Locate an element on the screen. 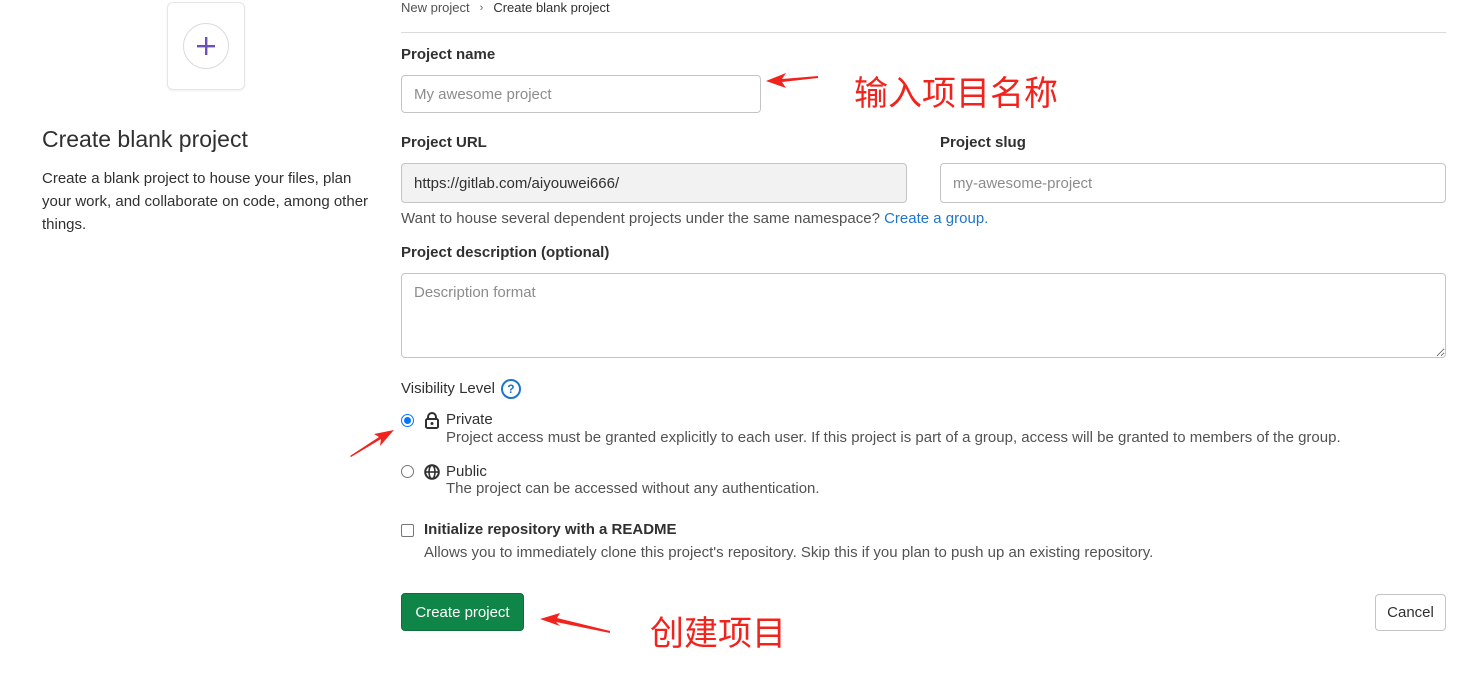 The width and height of the screenshot is (1481, 682). project-url-input is located at coordinates (654, 183).